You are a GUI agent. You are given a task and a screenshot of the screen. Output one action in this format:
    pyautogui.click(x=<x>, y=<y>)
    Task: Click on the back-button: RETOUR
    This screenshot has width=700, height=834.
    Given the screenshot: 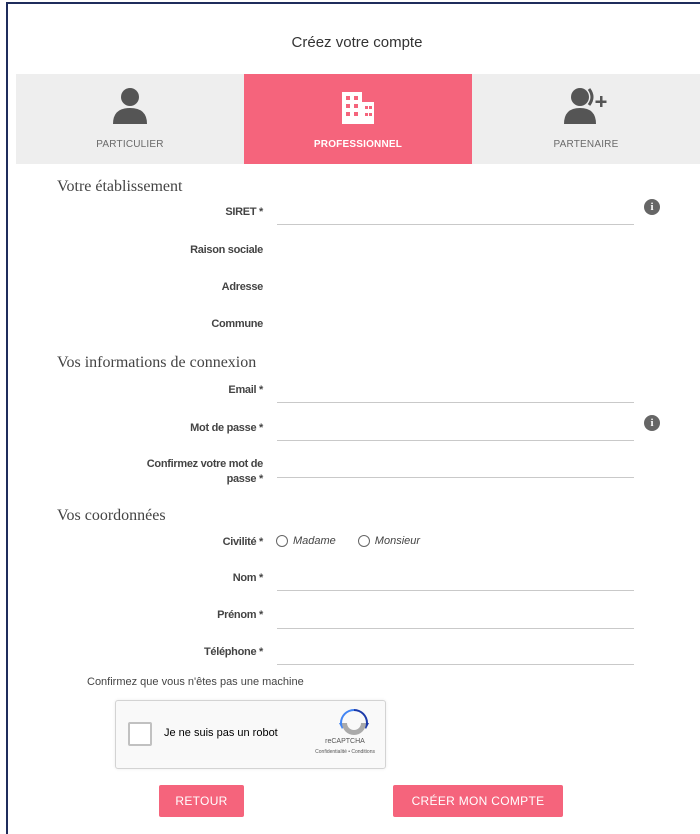 What is the action you would take?
    pyautogui.click(x=201, y=801)
    